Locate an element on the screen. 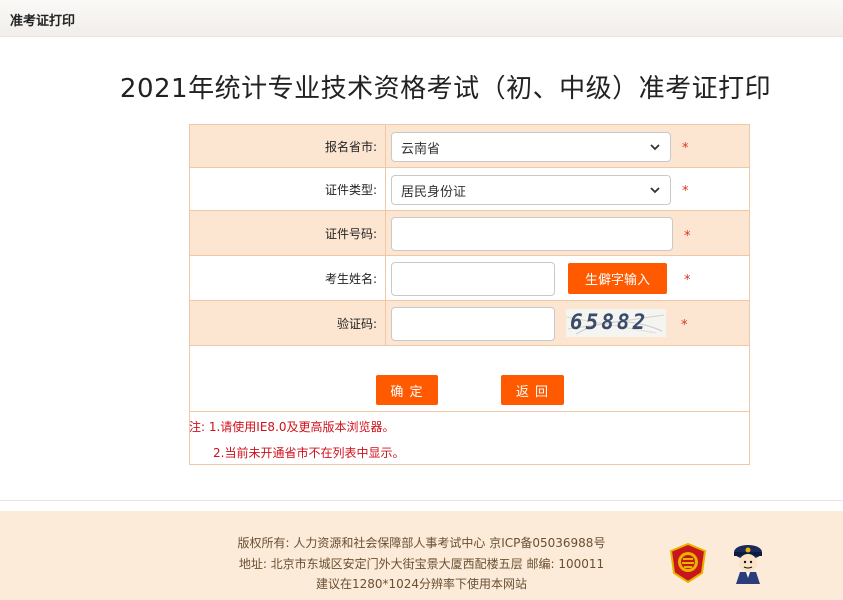 The height and width of the screenshot is (600, 843). note-1: 注: 1.请使用IE8.0及更高版本浏览器。 is located at coordinates (292, 427).